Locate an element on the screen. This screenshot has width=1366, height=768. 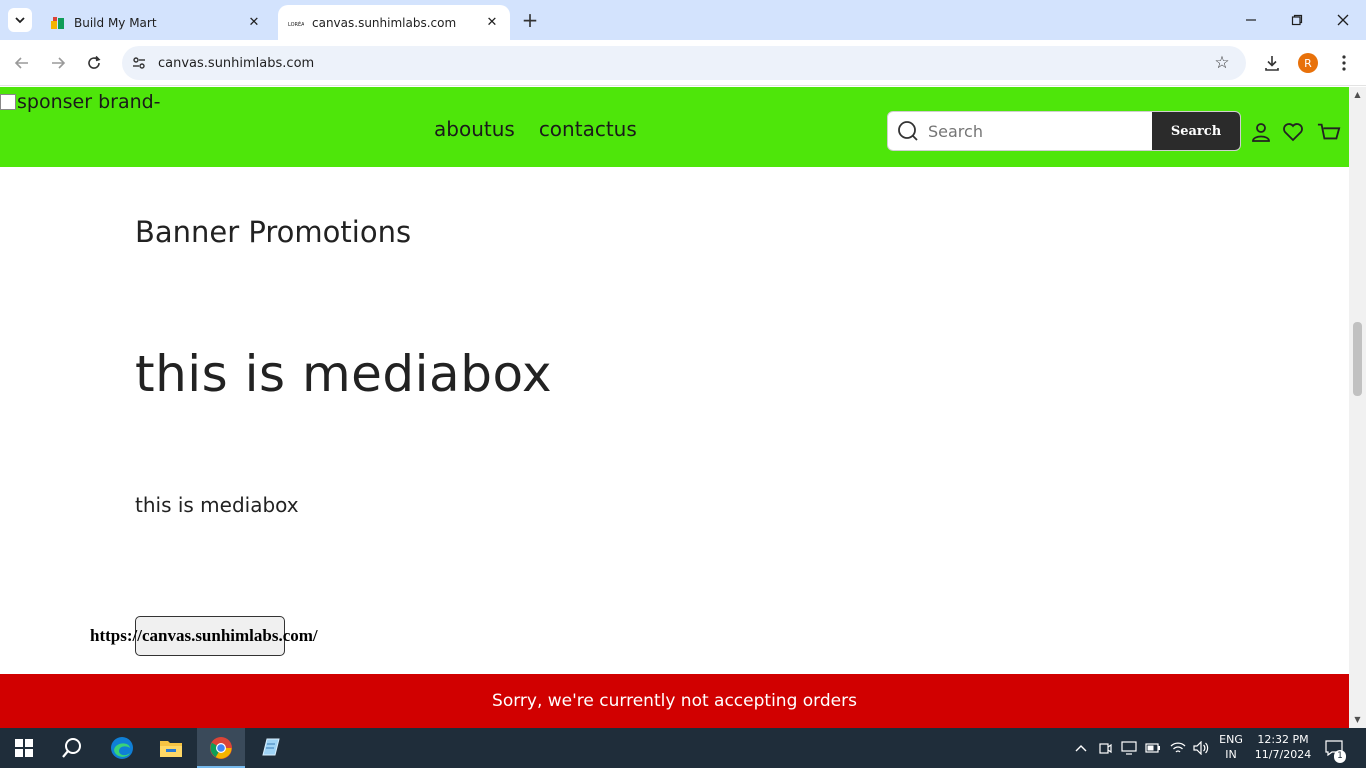
tab-build-my-mart: Build My Mart ✕ is located at coordinates (156, 22).